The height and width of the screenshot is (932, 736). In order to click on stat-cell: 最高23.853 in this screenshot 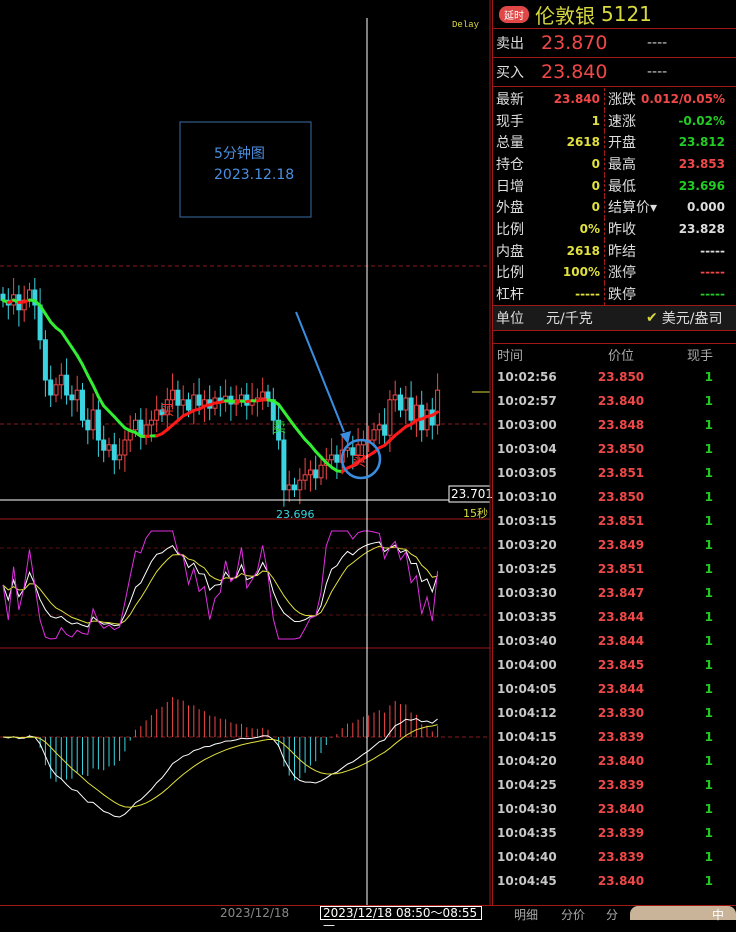, I will do `click(667, 164)`.